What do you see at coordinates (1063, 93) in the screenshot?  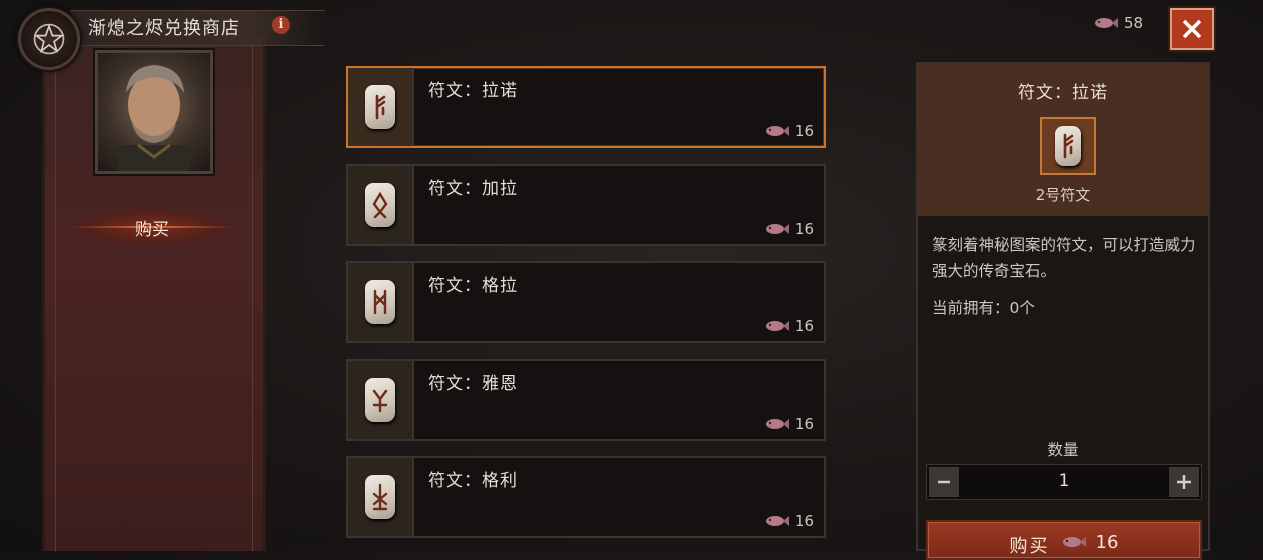 I see `detail-title: 符文：拉诺` at bounding box center [1063, 93].